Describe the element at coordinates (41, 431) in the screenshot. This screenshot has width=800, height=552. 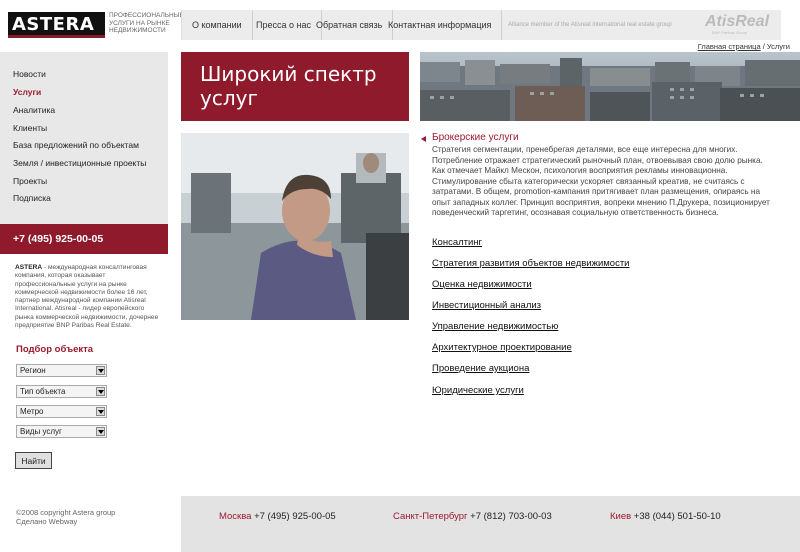
I see `service-type-select-value: Виды услуг` at that location.